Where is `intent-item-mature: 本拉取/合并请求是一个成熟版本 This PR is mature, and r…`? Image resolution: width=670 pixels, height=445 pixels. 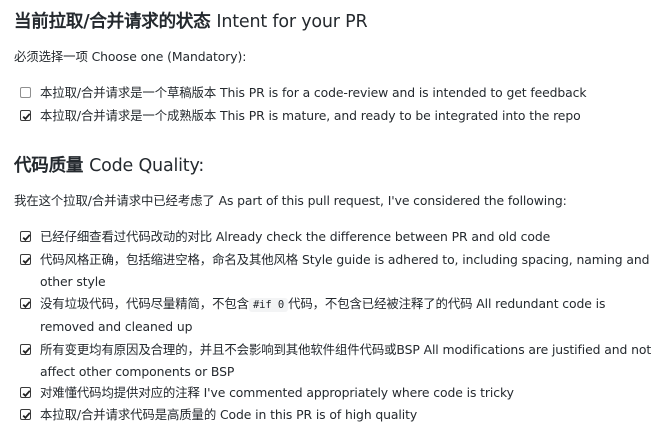 intent-item-mature: 本拉取/合并请求是一个成熟版本 This PR is mature, and r… is located at coordinates (340, 116).